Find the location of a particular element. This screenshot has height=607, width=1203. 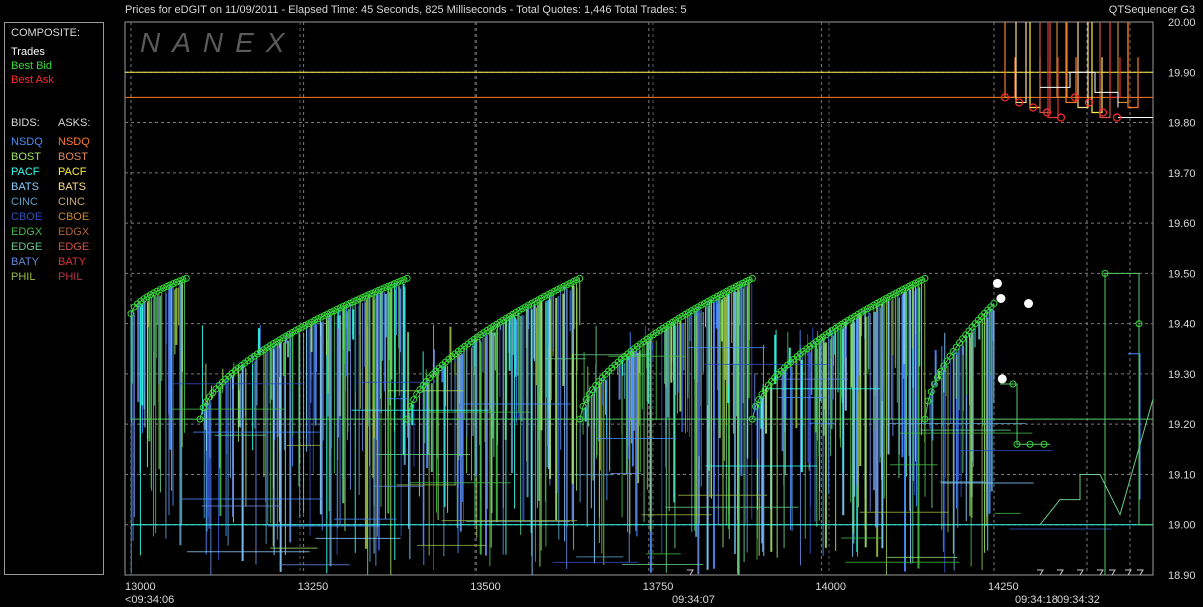

legend-composite-item: Best Bid is located at coordinates (31, 66).